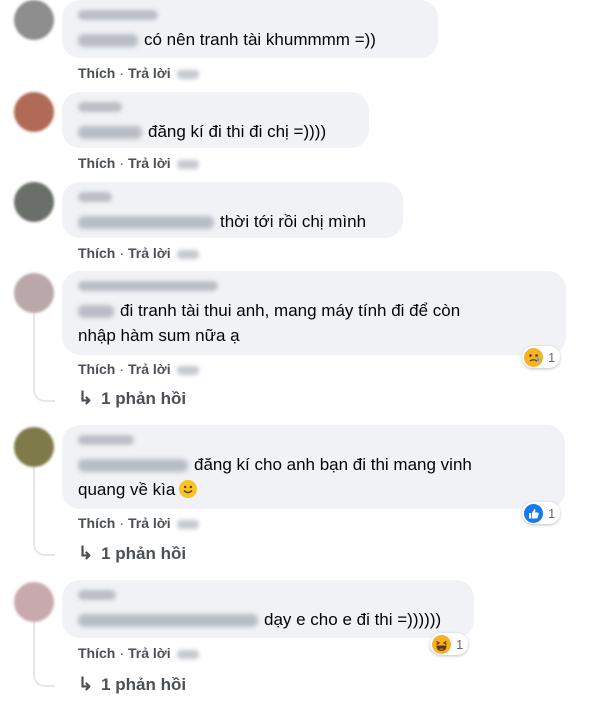  What do you see at coordinates (268, 609) in the screenshot?
I see `comment-bubble: dạy e cho e đi thi =))))))` at bounding box center [268, 609].